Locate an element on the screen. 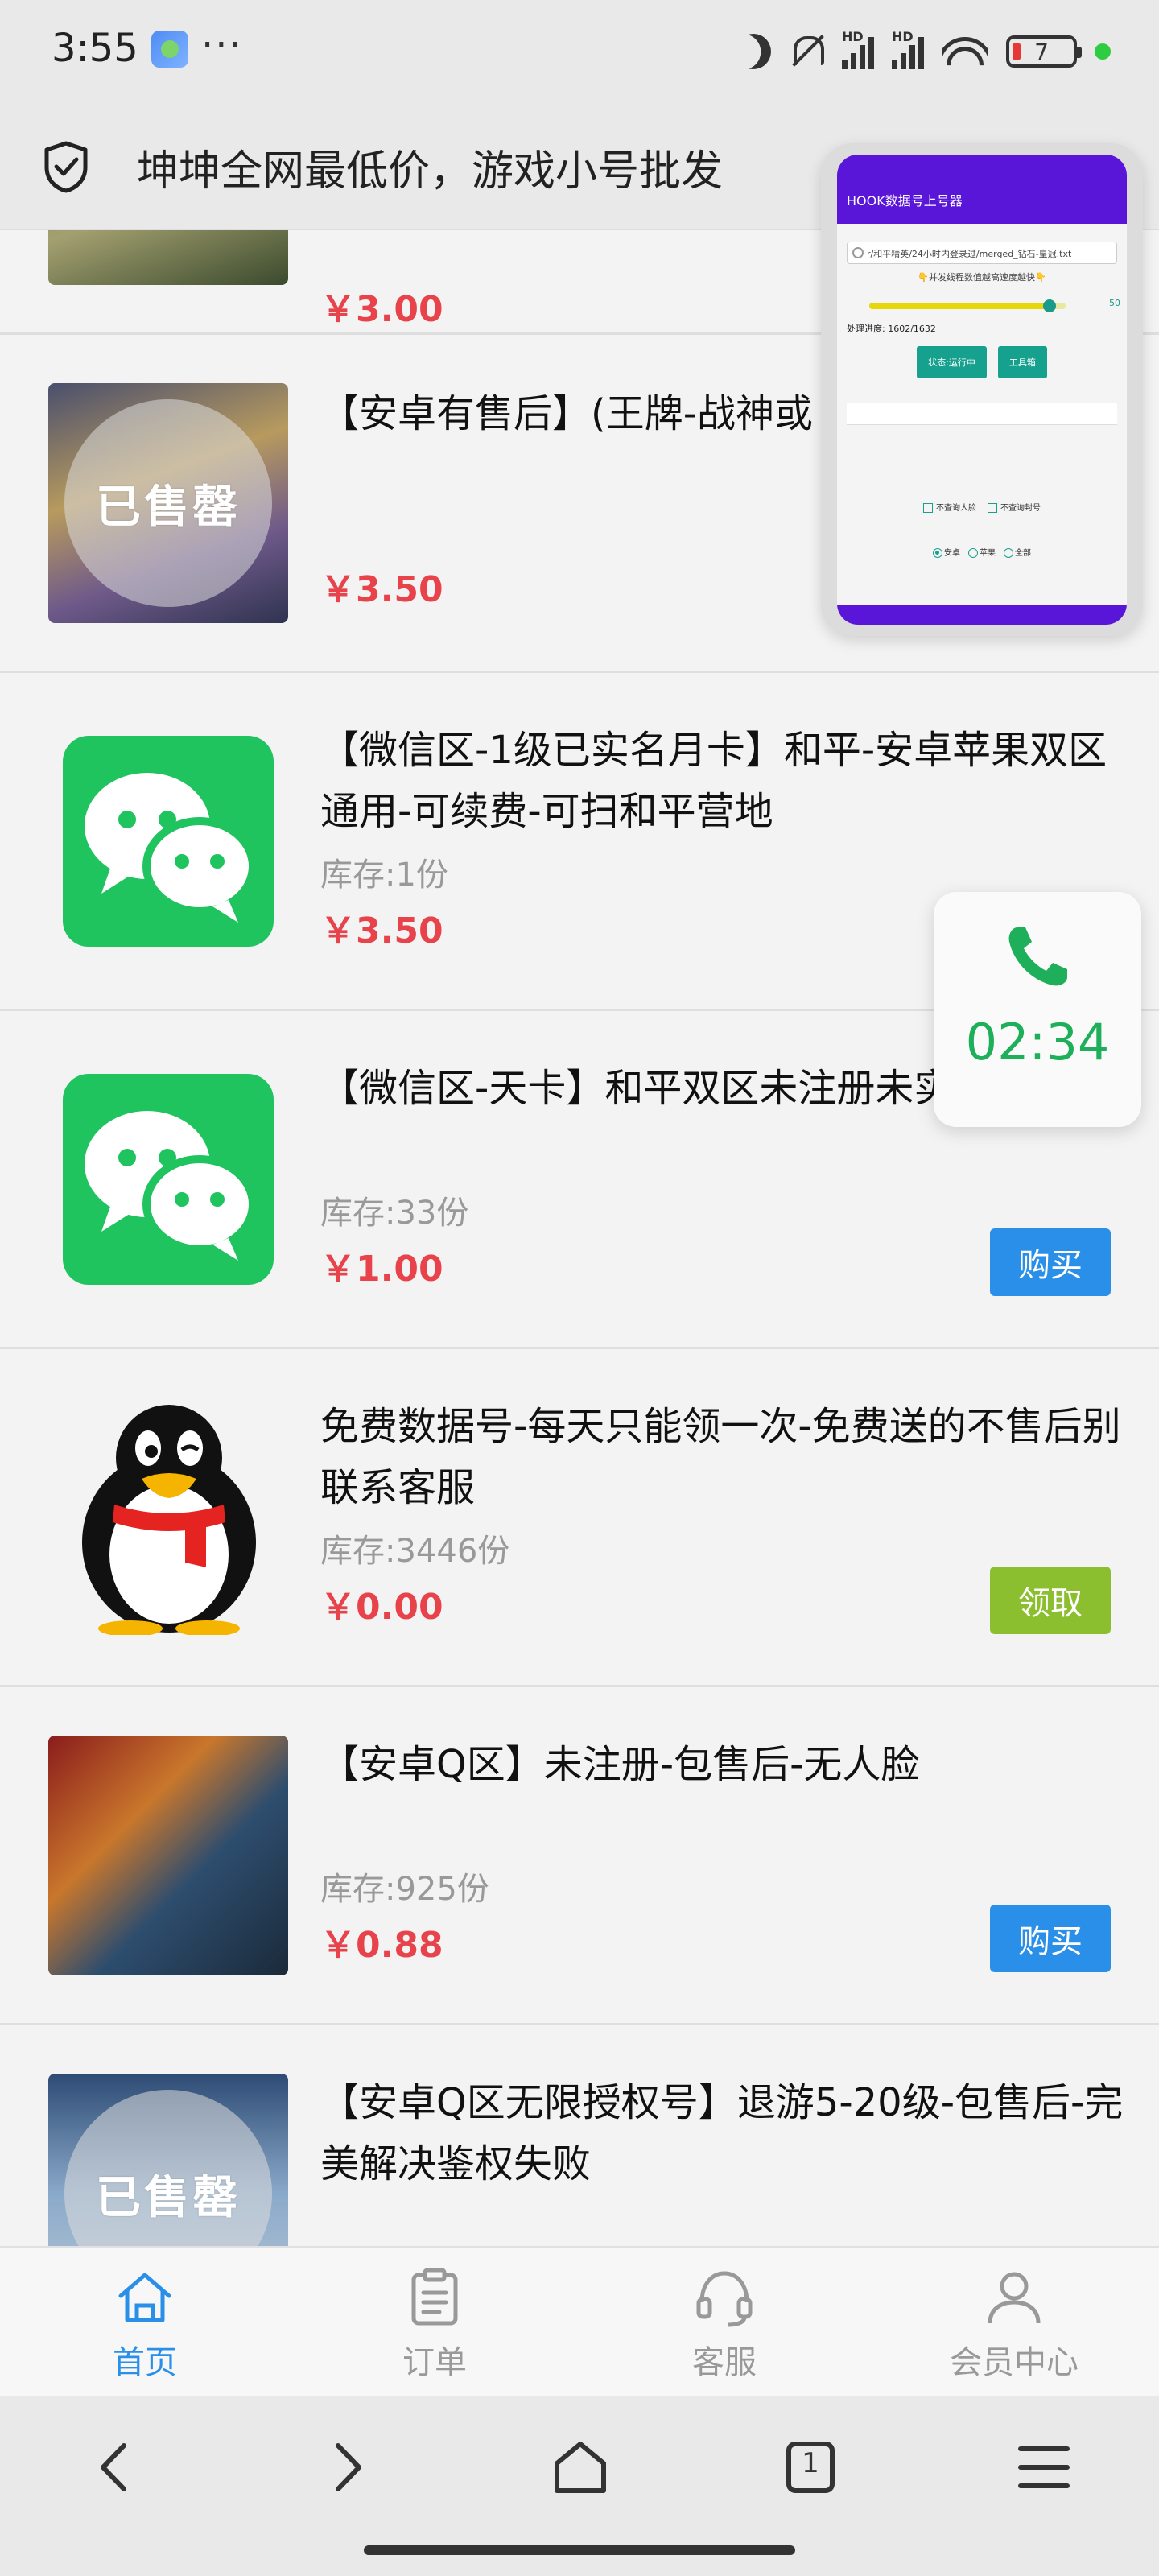 This screenshot has height=2576, width=1159. checkbox-no-face: 不查询人脸 is located at coordinates (949, 507).